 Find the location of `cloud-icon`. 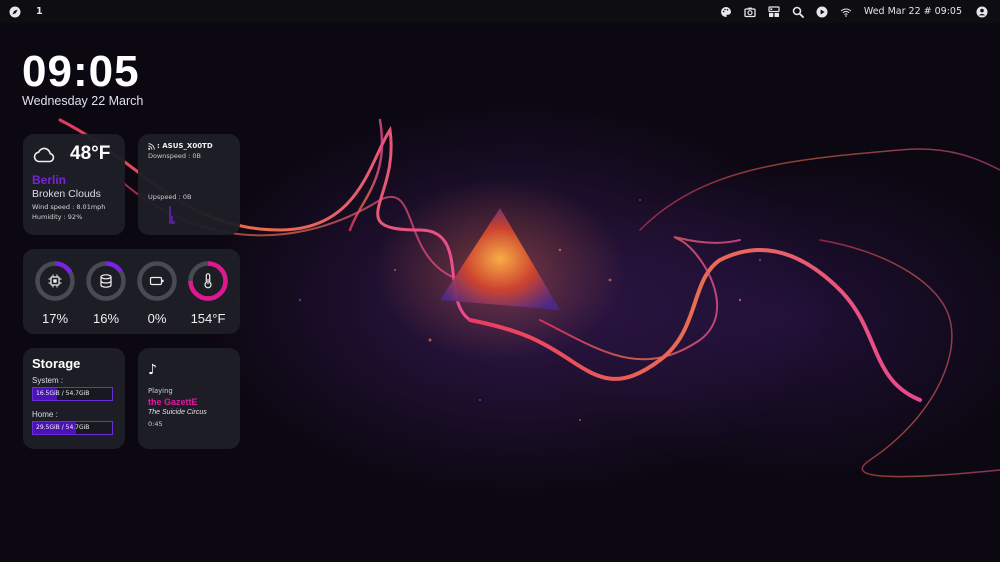

cloud-icon is located at coordinates (44, 155).